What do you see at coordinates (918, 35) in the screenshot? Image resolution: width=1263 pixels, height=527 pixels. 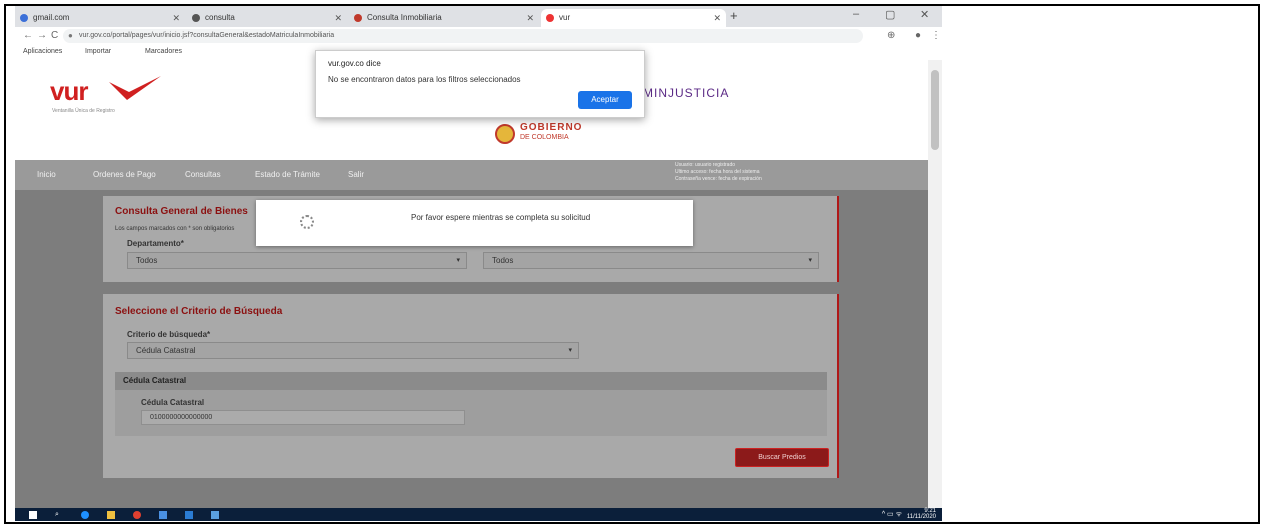 I see `profile-icon: ●` at bounding box center [918, 35].